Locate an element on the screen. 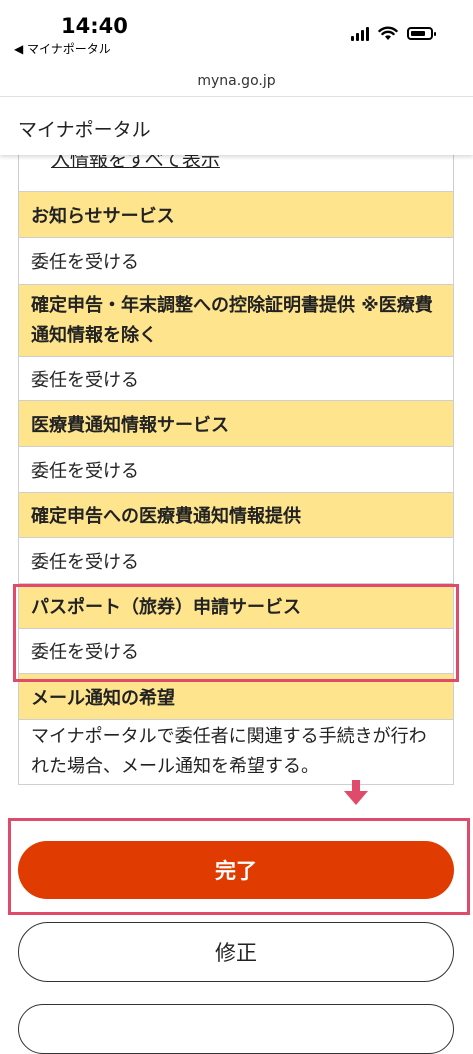 The image size is (473, 1054). section-header-notification: お知らせサービス is located at coordinates (236, 214).